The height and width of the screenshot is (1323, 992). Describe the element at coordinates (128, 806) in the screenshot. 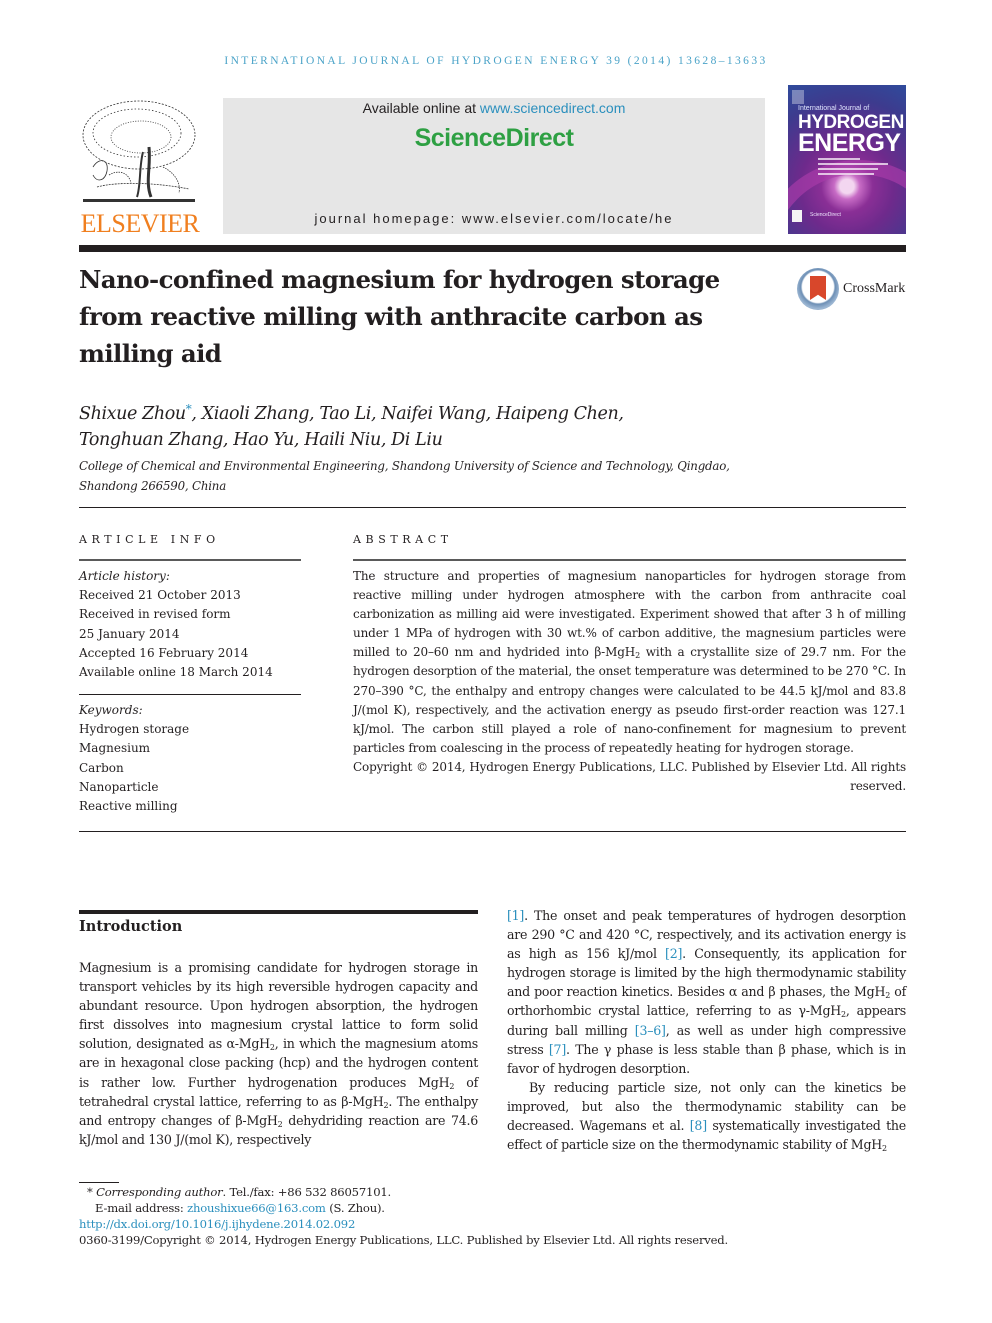

I see `keyword-item: Reactive milling` at that location.